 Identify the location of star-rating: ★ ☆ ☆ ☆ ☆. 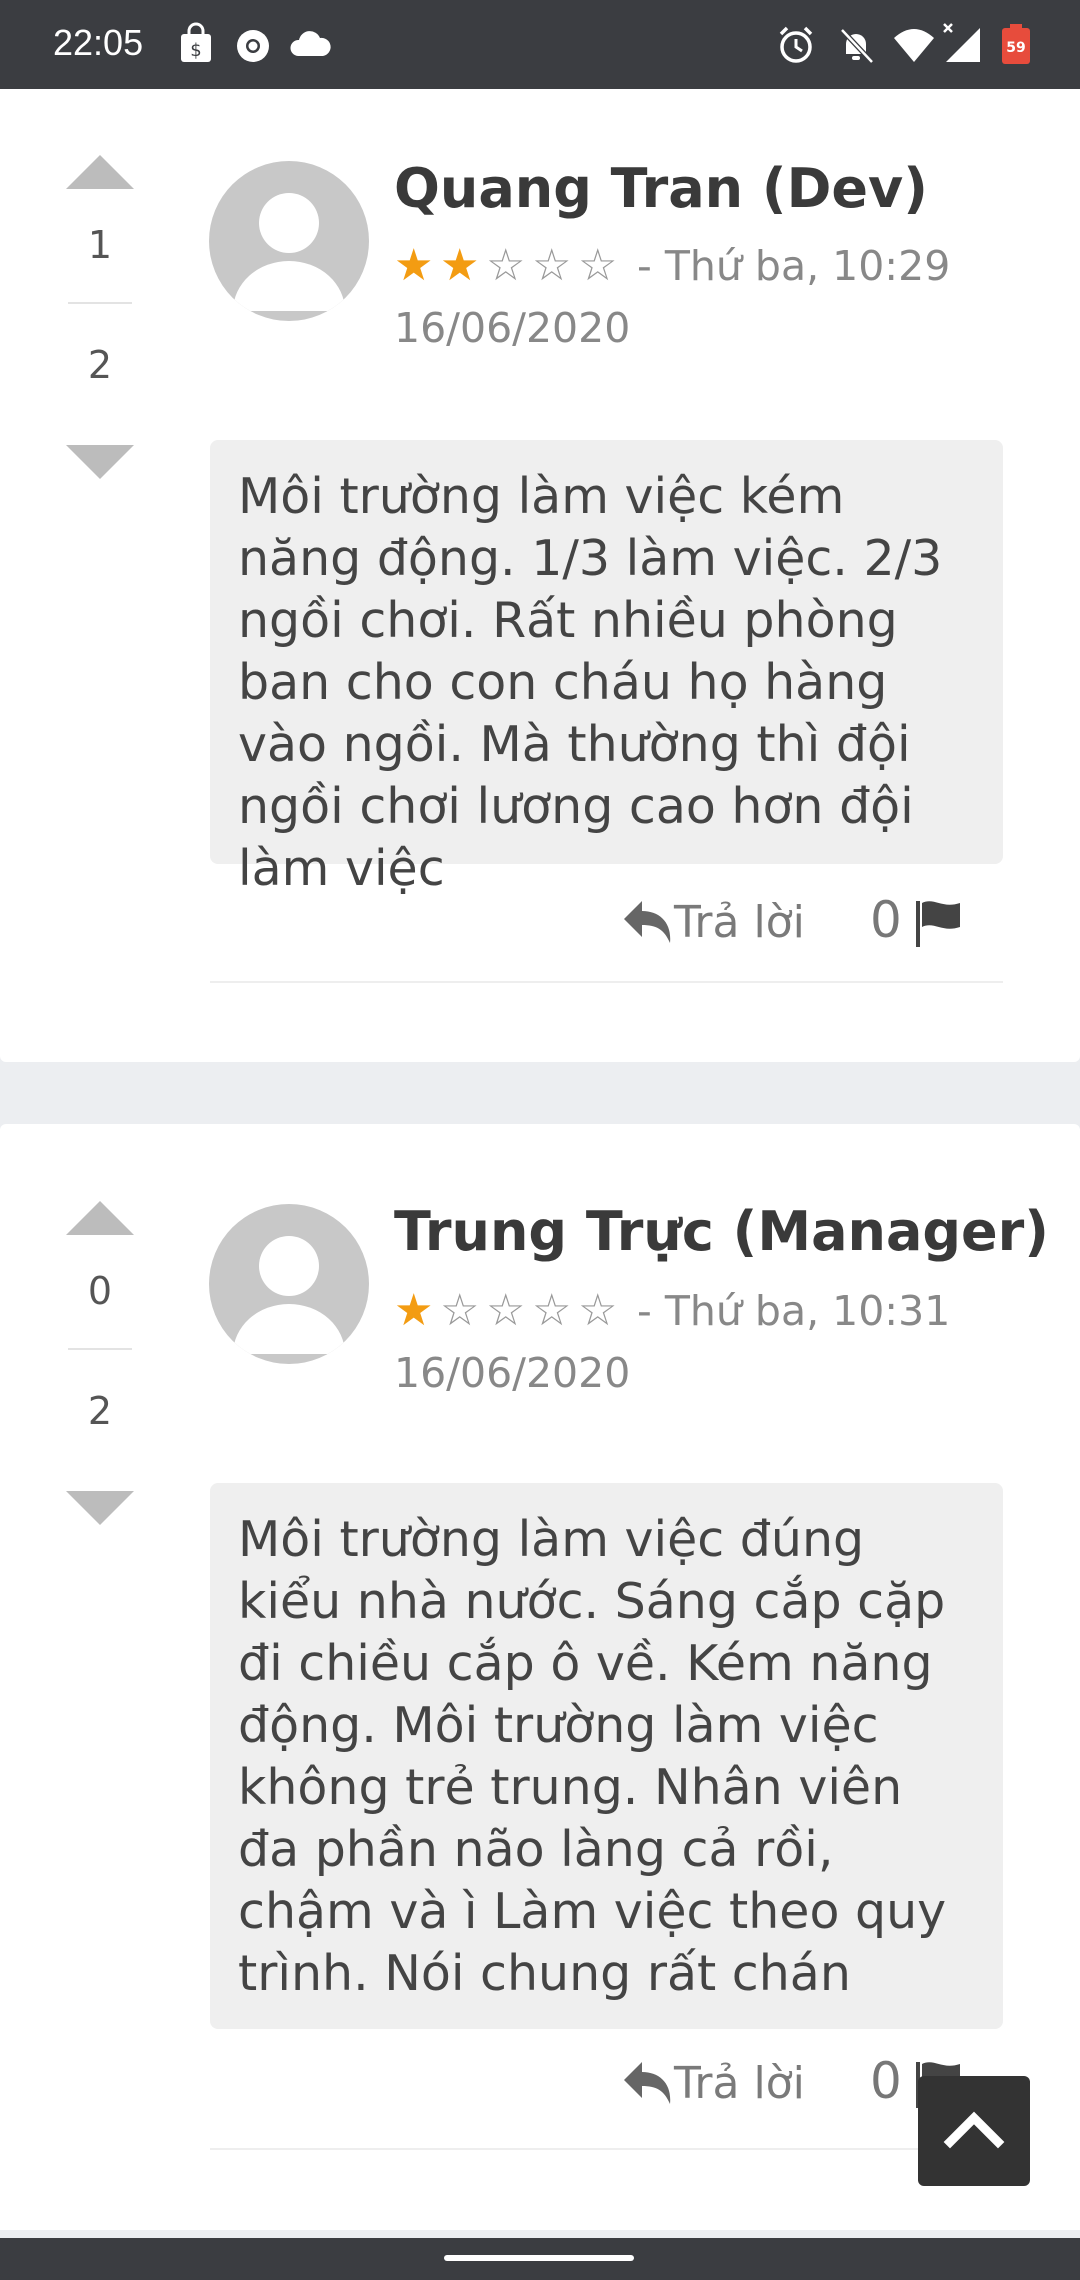
(515, 1310).